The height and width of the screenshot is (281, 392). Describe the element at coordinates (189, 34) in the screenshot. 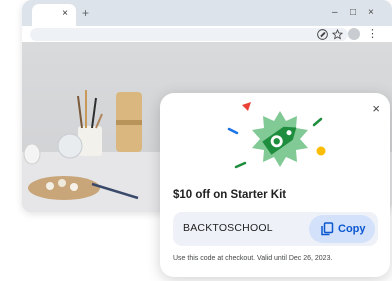

I see `address-bar` at that location.